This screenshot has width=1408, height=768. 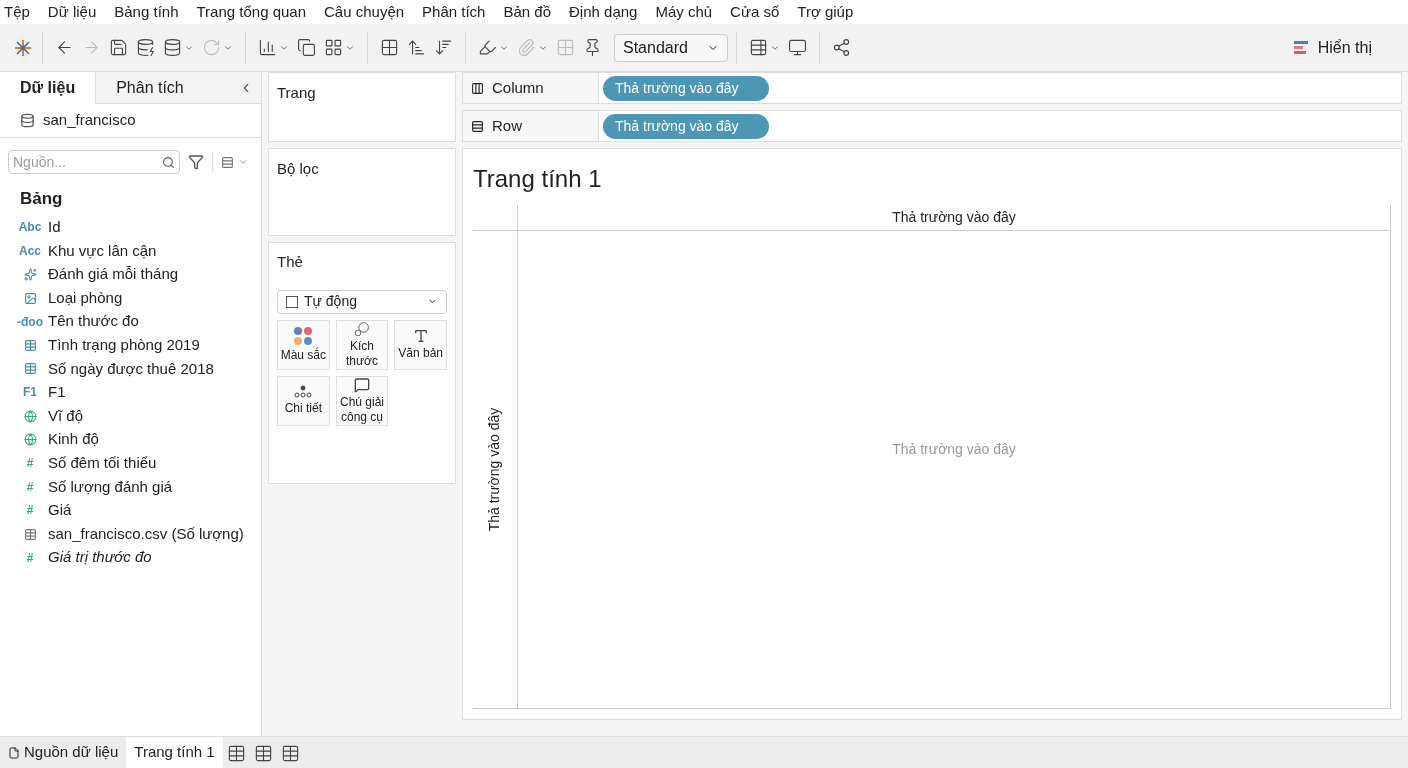 I want to click on section-heading: Bảng, so click(x=41, y=199).